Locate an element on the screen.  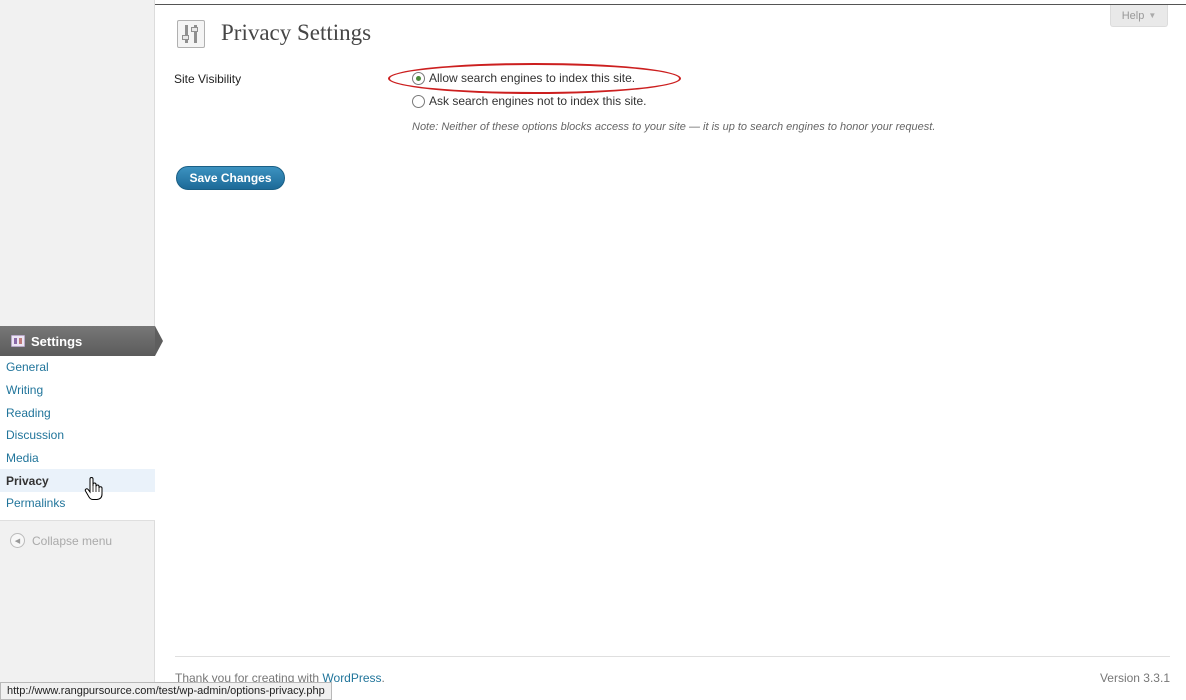
block-indexing-radio is located at coordinates (418, 101).